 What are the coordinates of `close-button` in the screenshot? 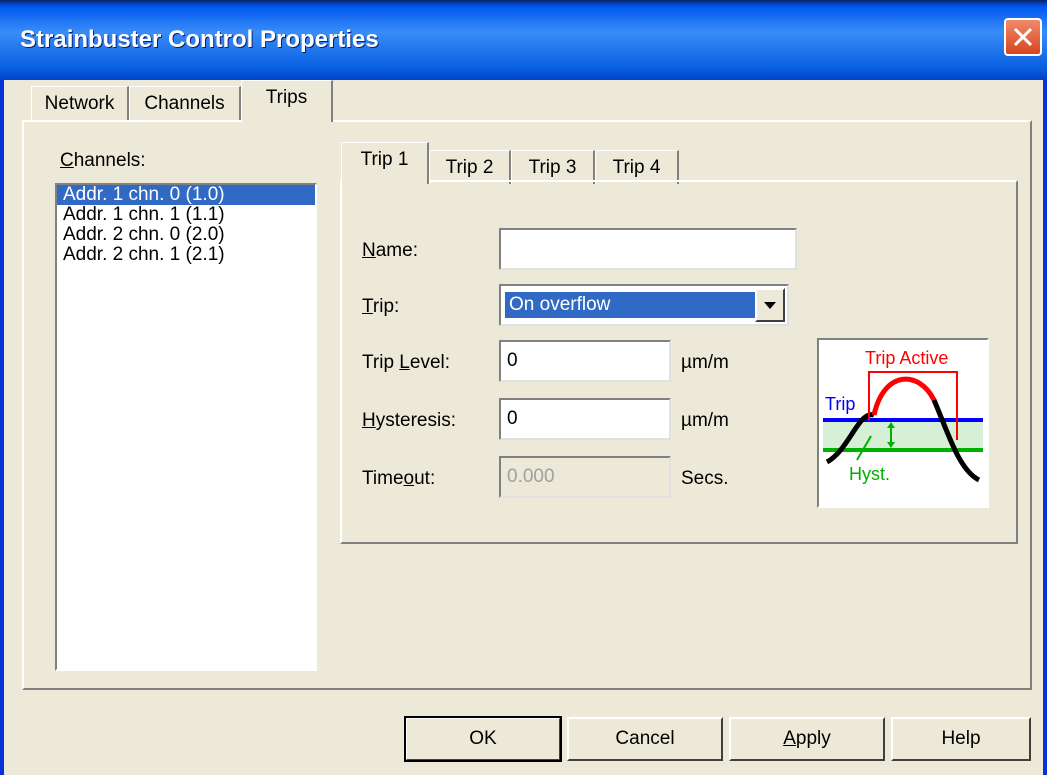 It's located at (1023, 37).